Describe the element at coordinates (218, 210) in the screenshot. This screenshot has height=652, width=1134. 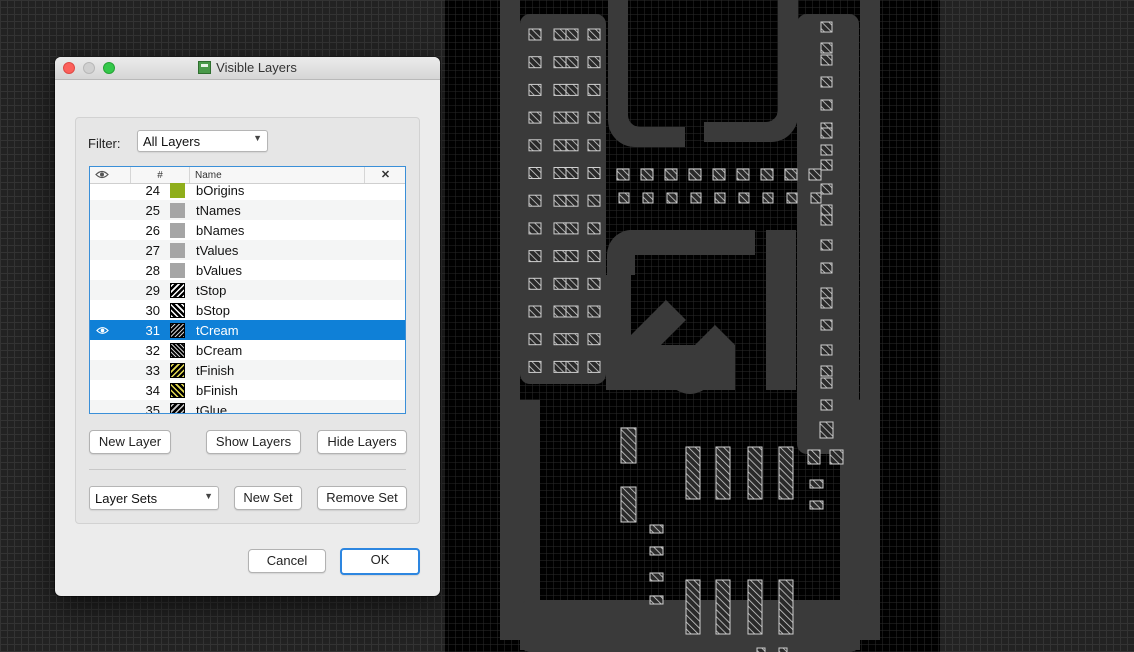
I see `layer-name: tNames` at that location.